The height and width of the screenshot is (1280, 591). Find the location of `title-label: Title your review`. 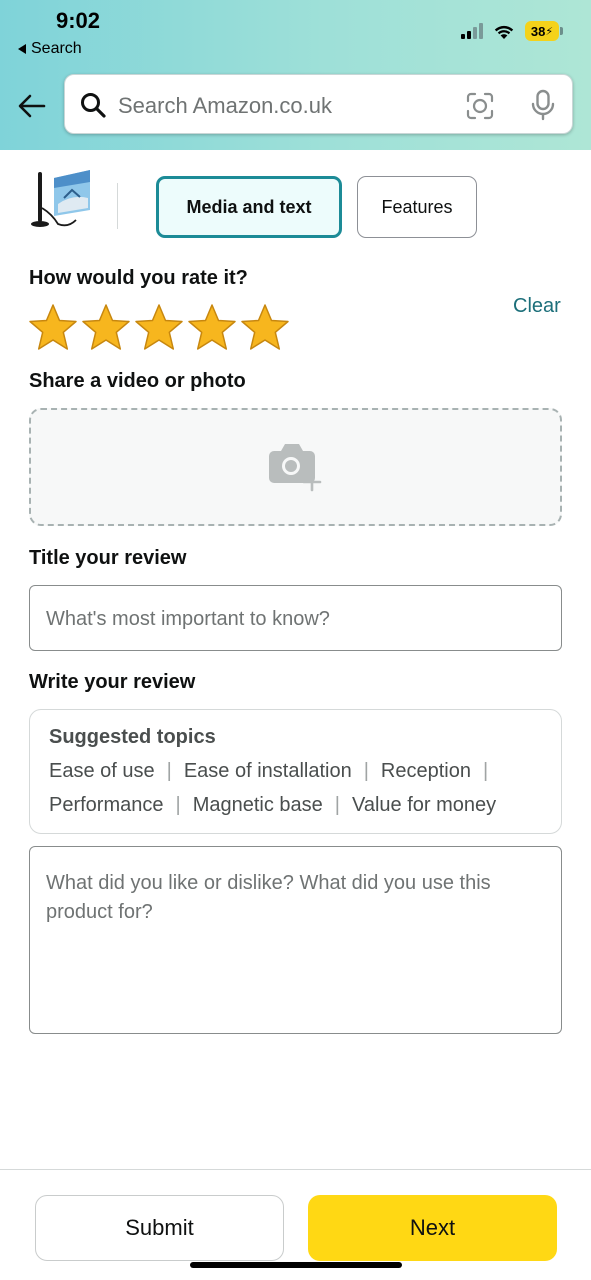

title-label: Title your review is located at coordinates (108, 558).